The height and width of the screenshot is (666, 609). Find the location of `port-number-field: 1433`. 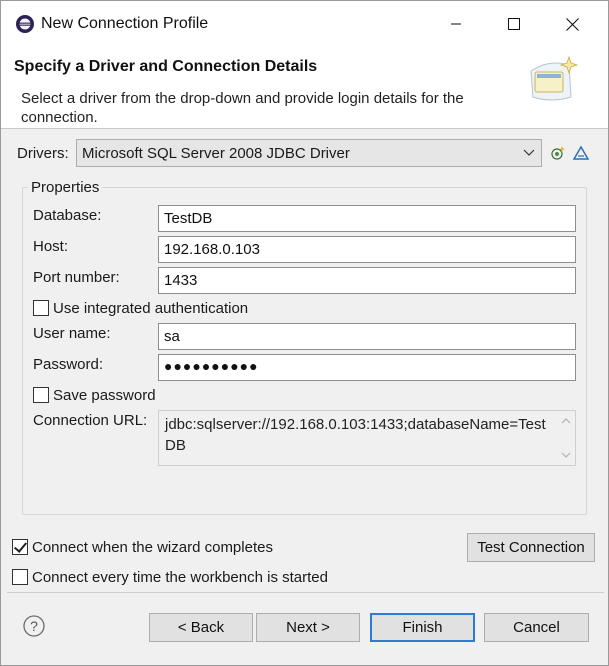

port-number-field: 1433 is located at coordinates (367, 280).